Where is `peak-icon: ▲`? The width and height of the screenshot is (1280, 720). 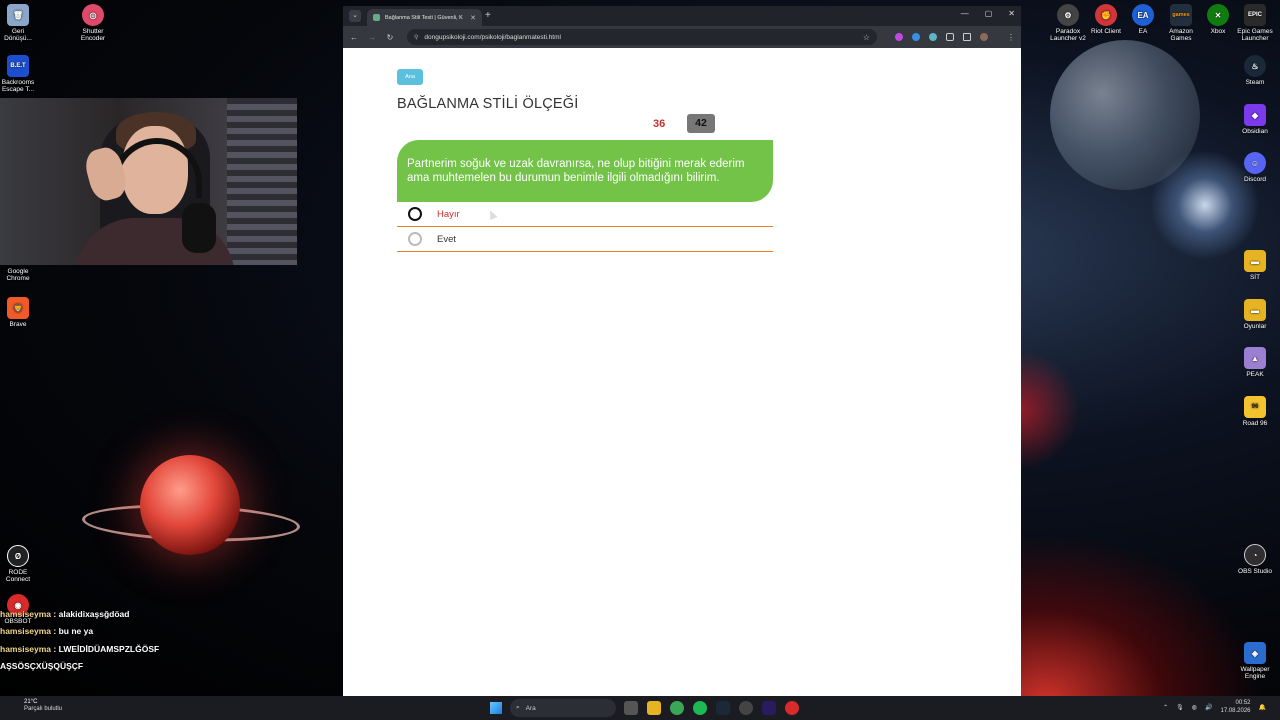 peak-icon: ▲ is located at coordinates (1255, 358).